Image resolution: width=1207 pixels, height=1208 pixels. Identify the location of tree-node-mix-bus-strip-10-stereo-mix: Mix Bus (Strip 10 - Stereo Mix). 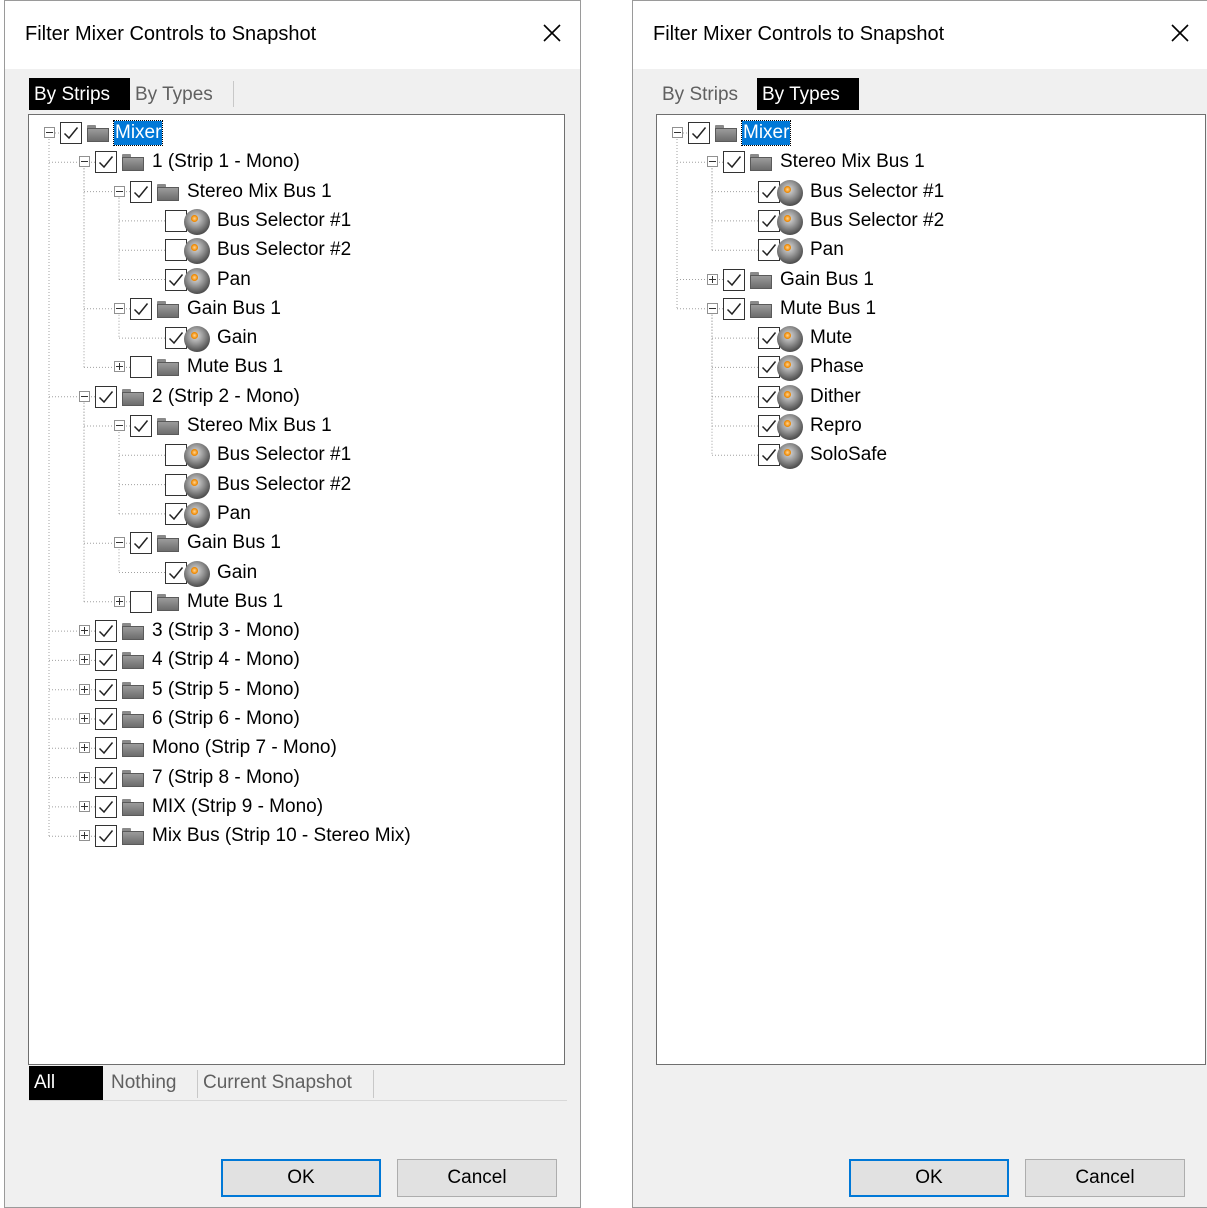
(296, 836).